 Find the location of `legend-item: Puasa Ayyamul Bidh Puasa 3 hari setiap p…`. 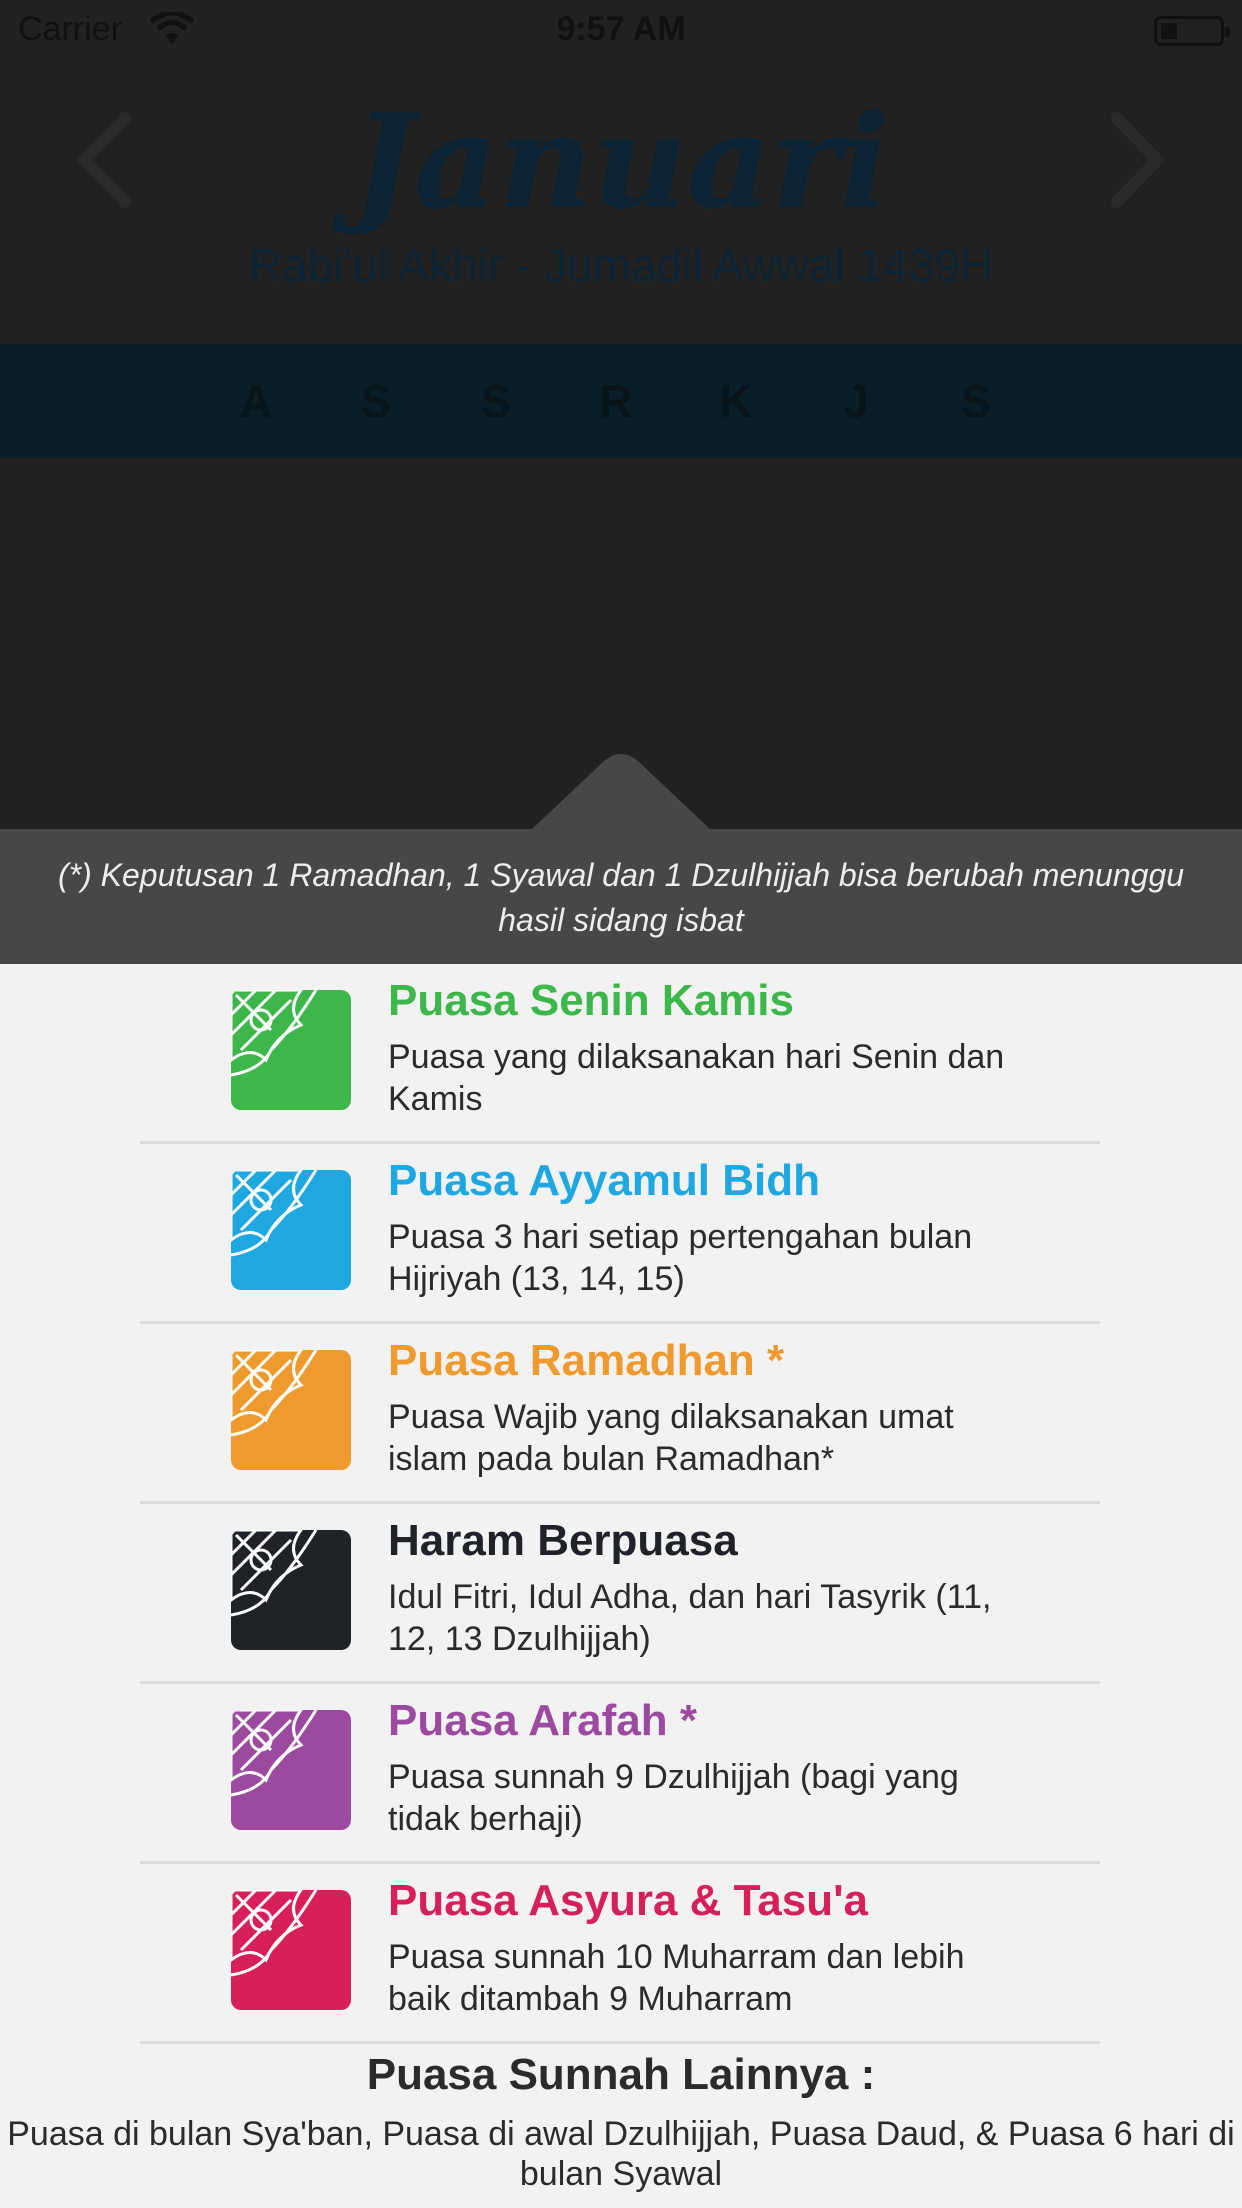

legend-item: Puasa Ayyamul Bidh Puasa 3 hari setiap p… is located at coordinates (620, 1234).